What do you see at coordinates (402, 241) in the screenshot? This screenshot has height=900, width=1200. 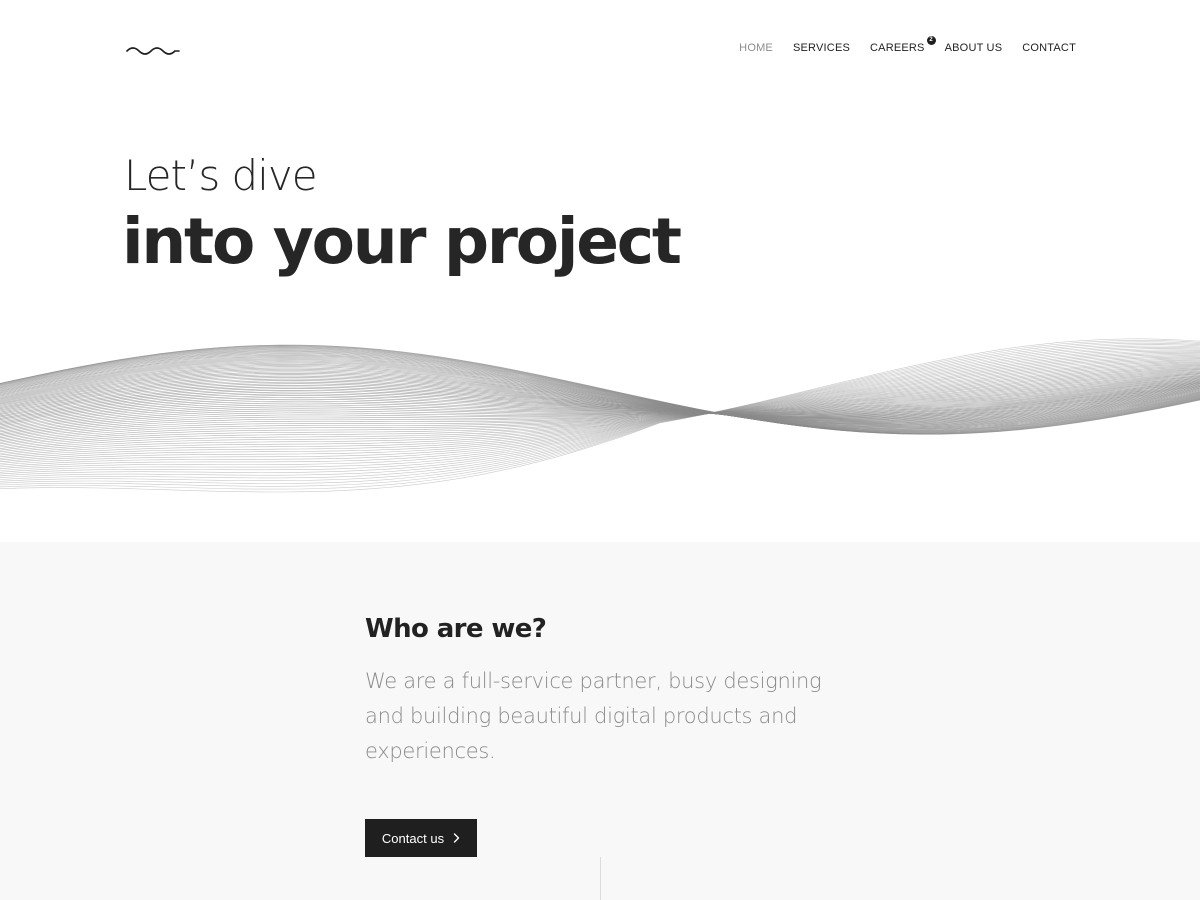 I see `hero-heading-bold: into your project` at bounding box center [402, 241].